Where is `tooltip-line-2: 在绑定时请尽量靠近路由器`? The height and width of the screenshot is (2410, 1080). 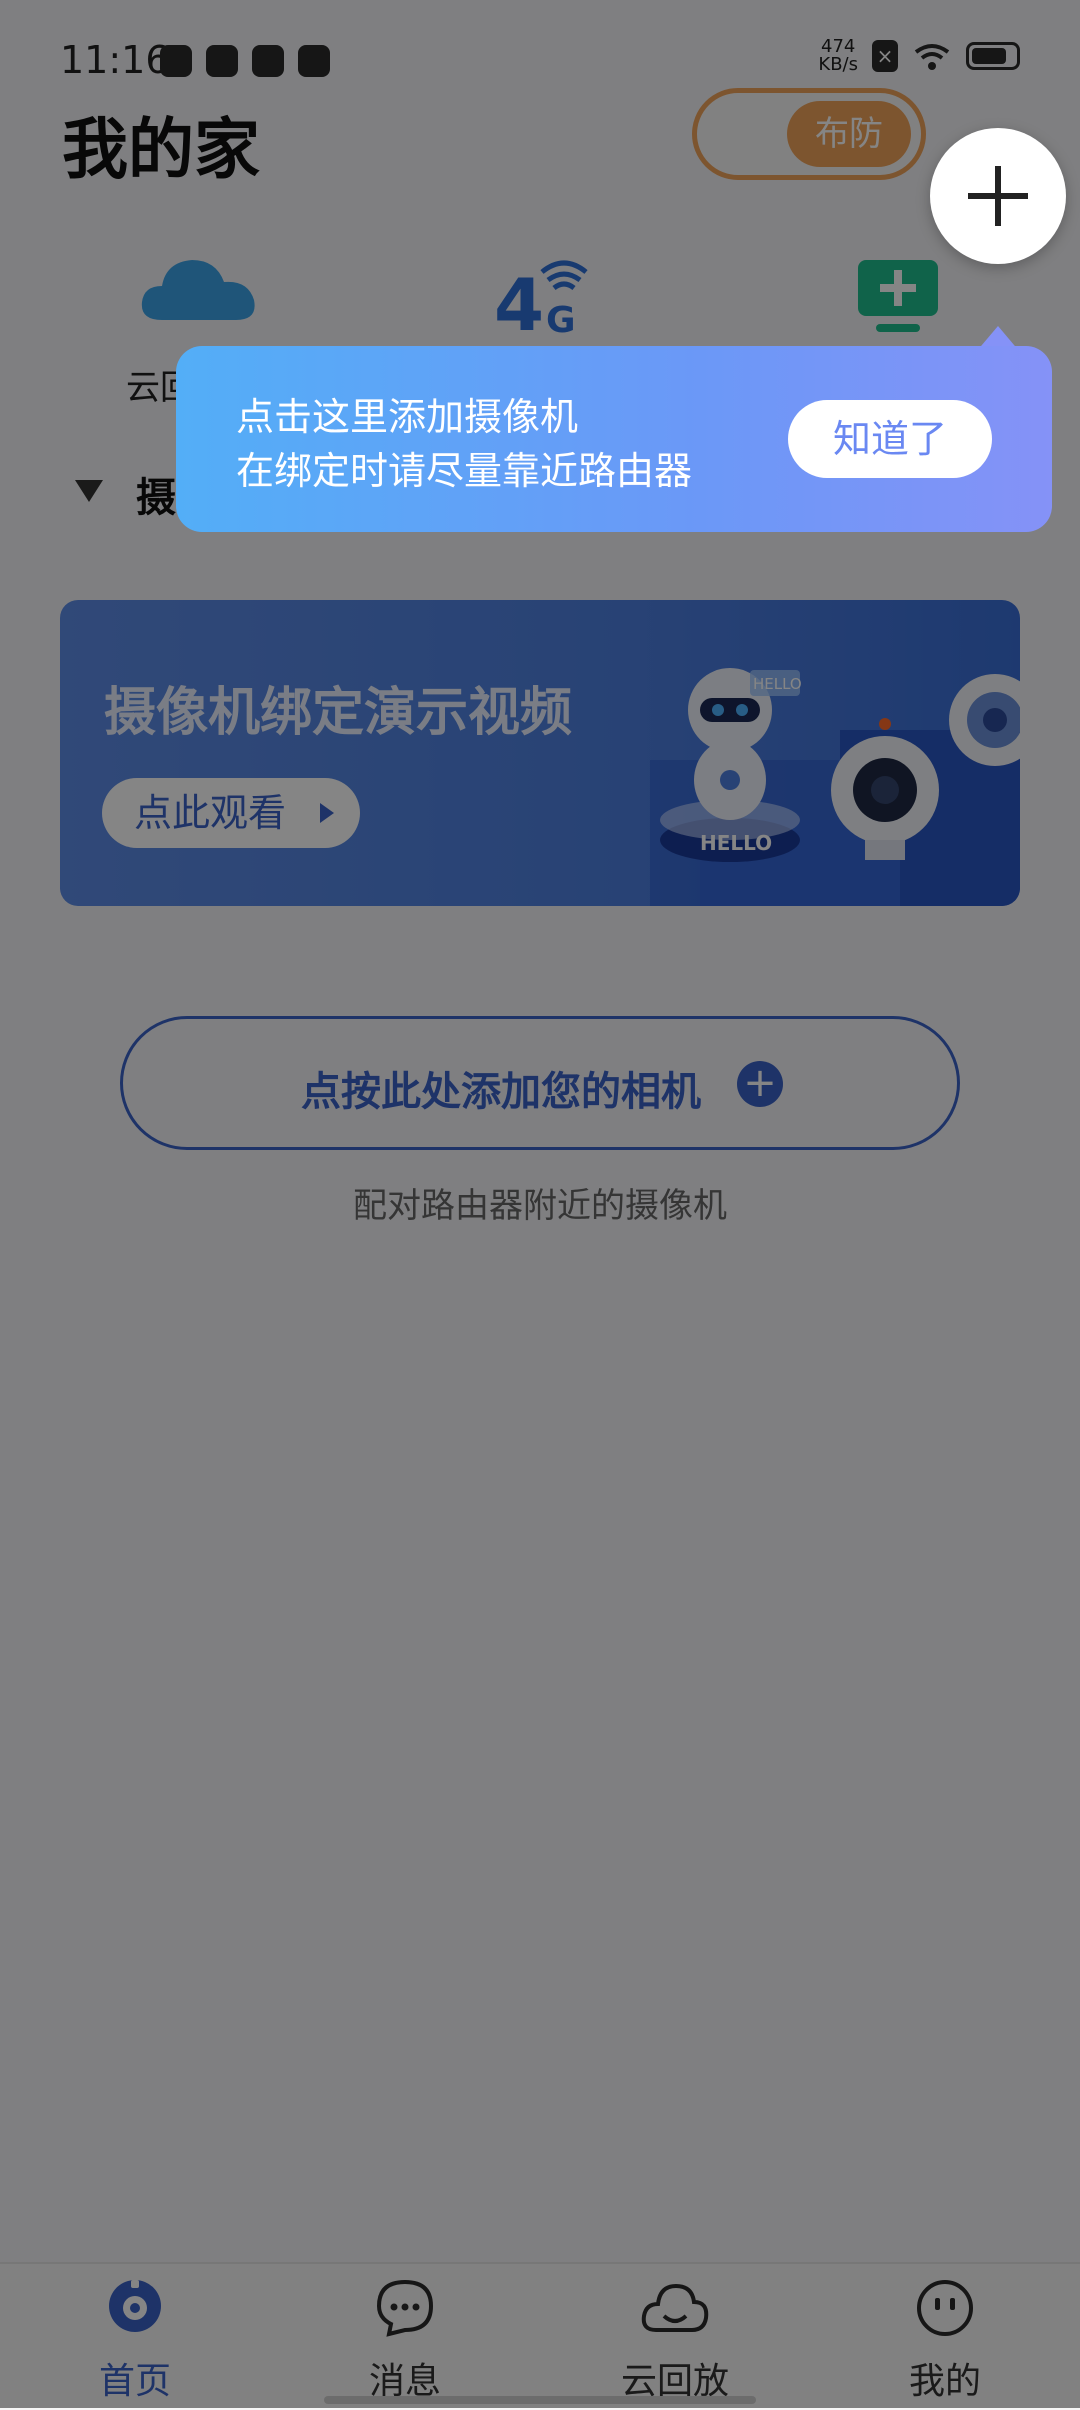 tooltip-line-2: 在绑定时请尽量靠近路由器 is located at coordinates (464, 471).